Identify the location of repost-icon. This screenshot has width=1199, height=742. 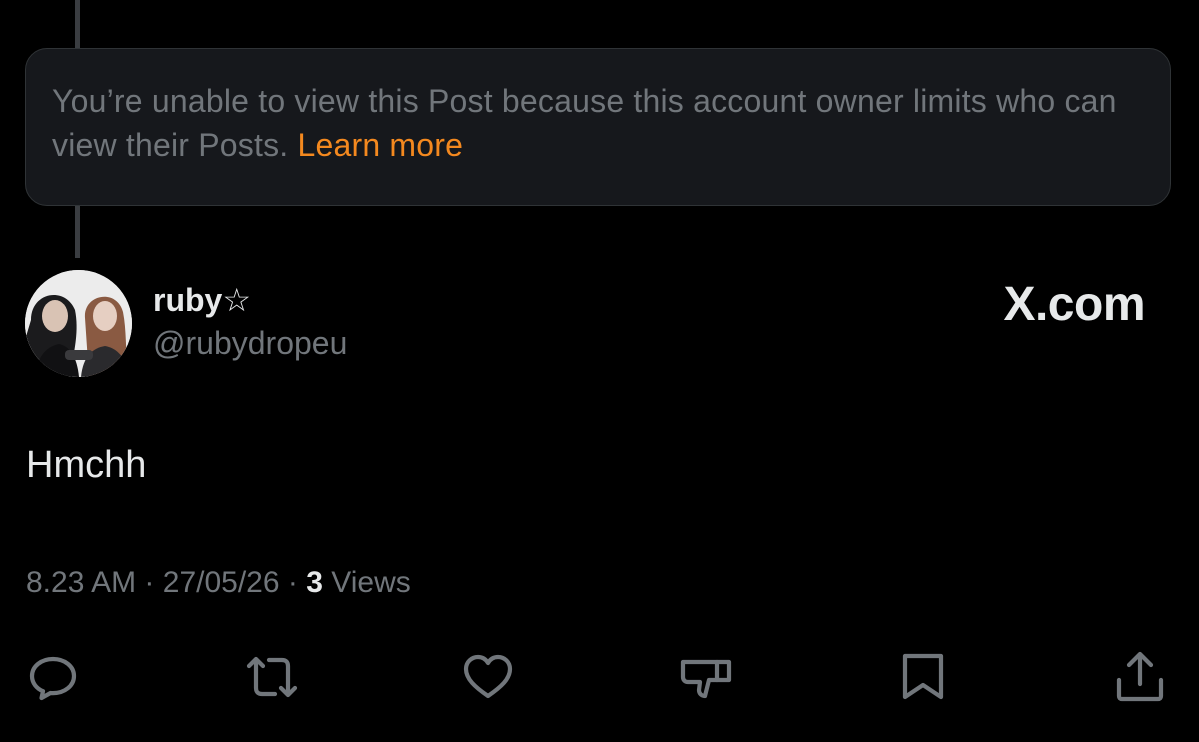
(272, 677).